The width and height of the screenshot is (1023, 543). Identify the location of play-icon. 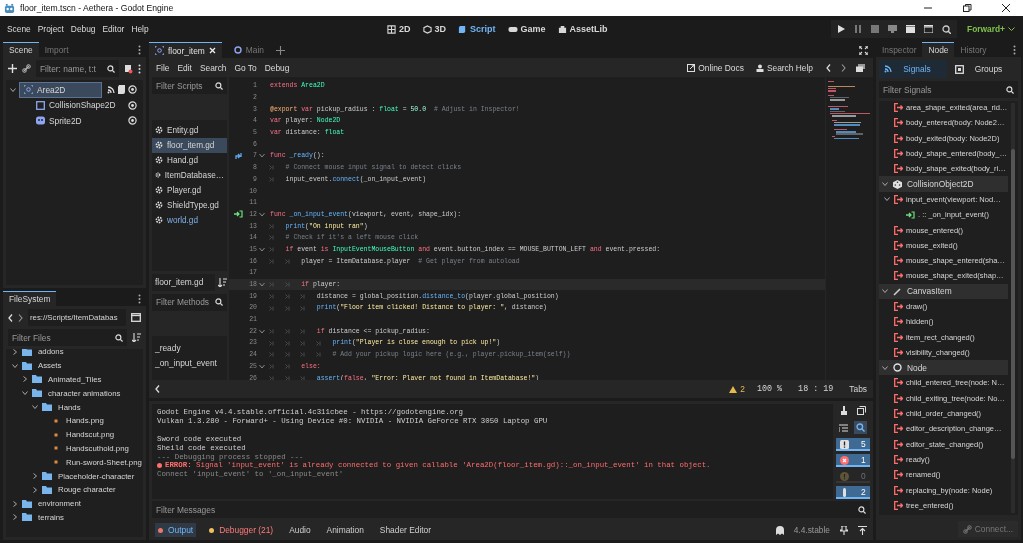
(841, 29).